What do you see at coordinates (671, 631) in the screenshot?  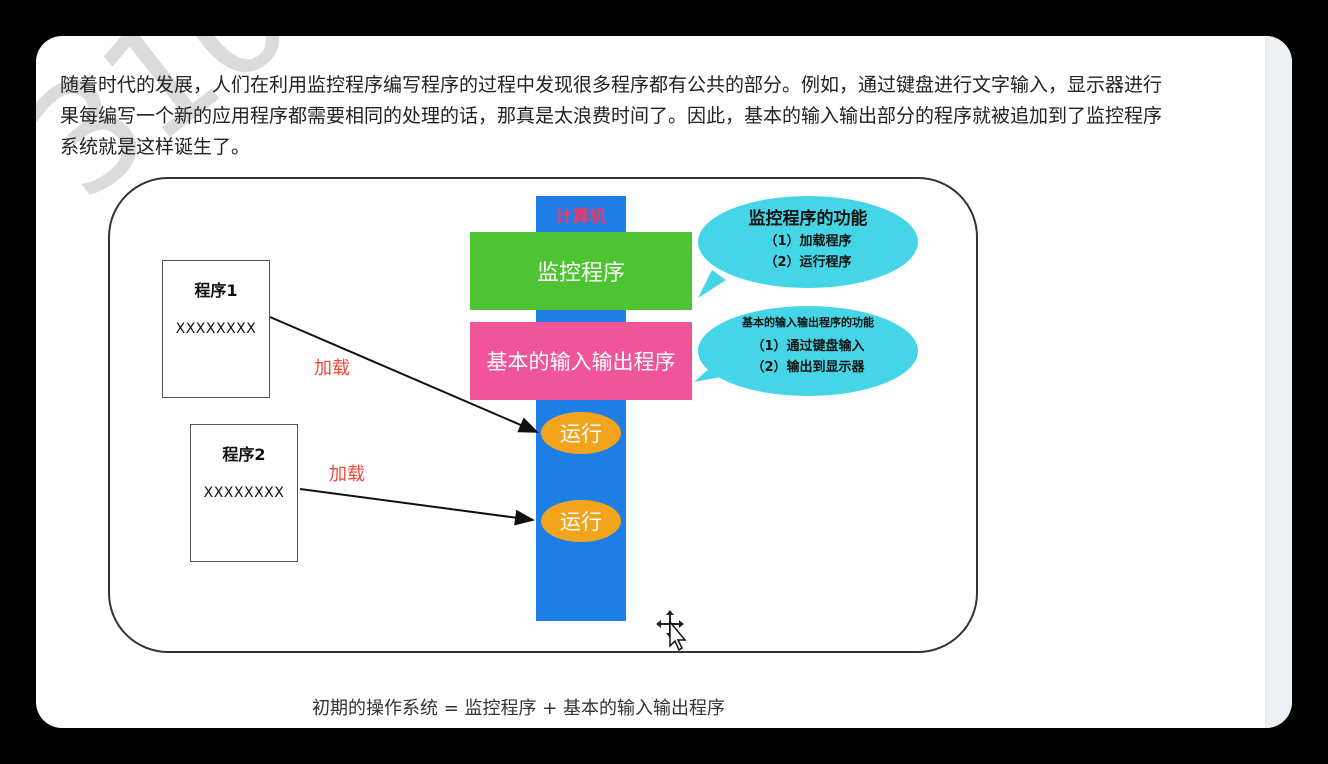 I see `move-cursor-icon` at bounding box center [671, 631].